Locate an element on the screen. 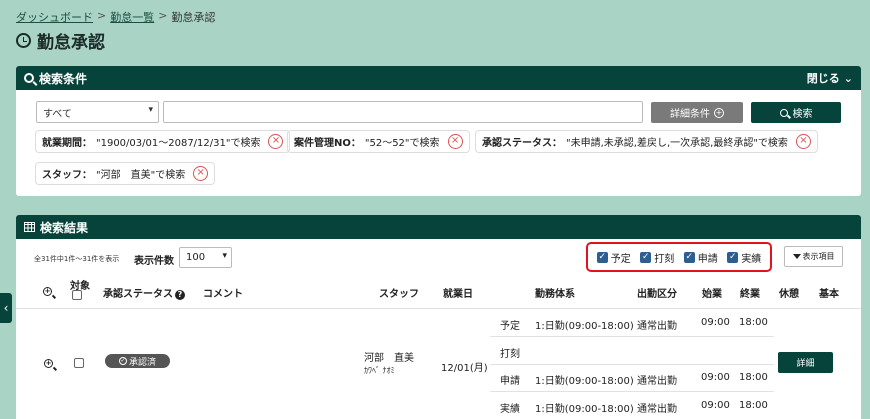 This screenshot has height=419, width=870. status-badge: ✓ 承認済 is located at coordinates (137, 361).